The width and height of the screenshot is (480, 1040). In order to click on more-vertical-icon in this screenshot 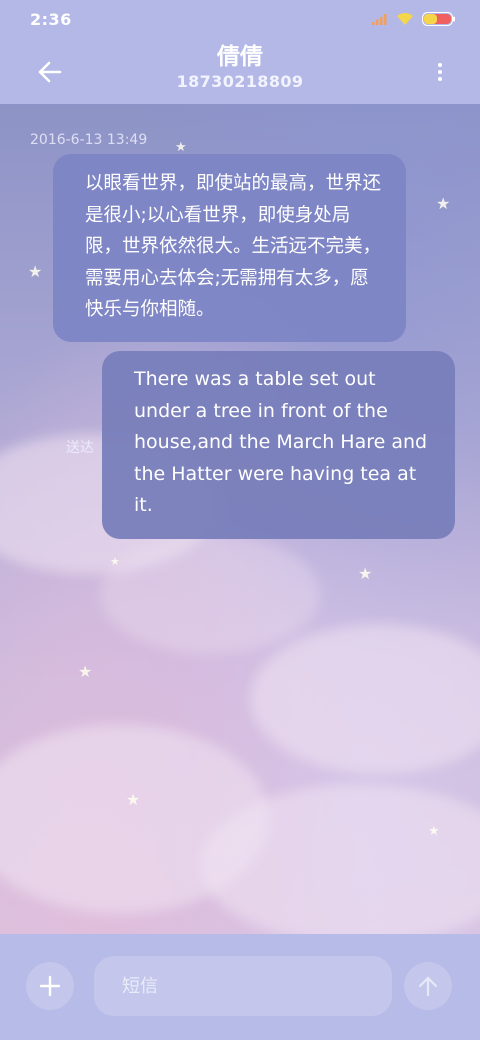, I will do `click(440, 65)`.